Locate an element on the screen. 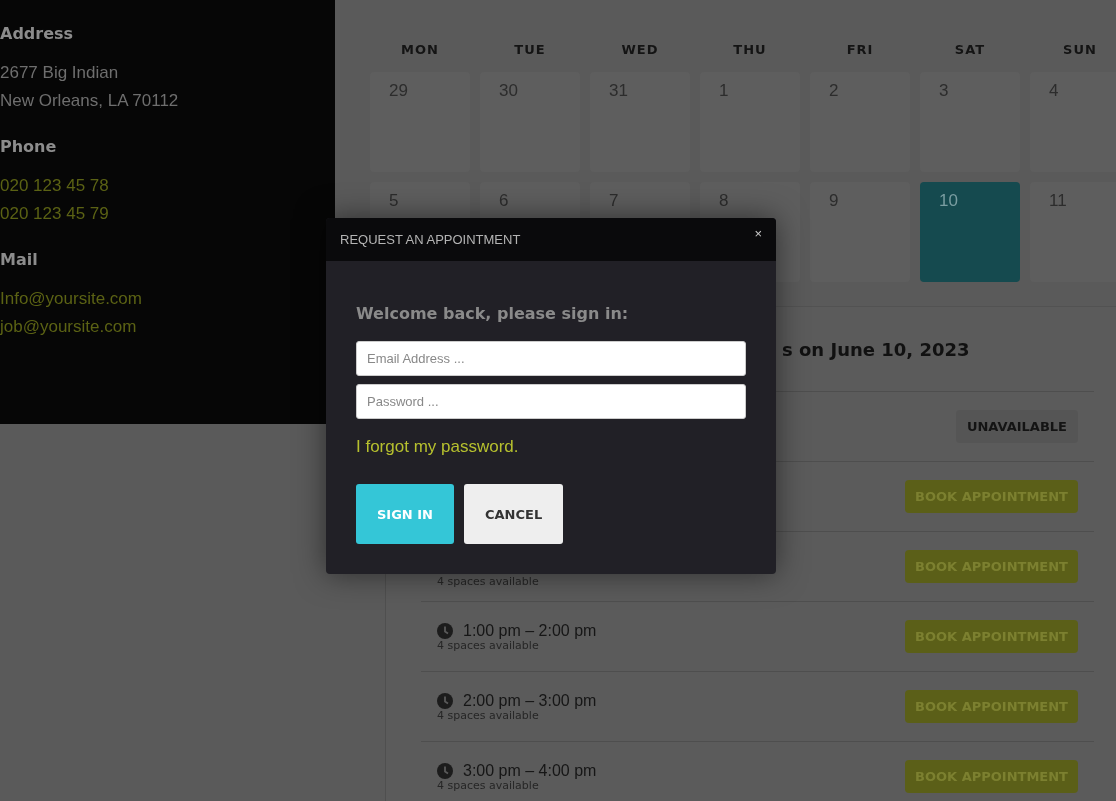 Image resolution: width=1116 pixels, height=801 pixels. address-line: 2677 Big Indian is located at coordinates (60, 73).